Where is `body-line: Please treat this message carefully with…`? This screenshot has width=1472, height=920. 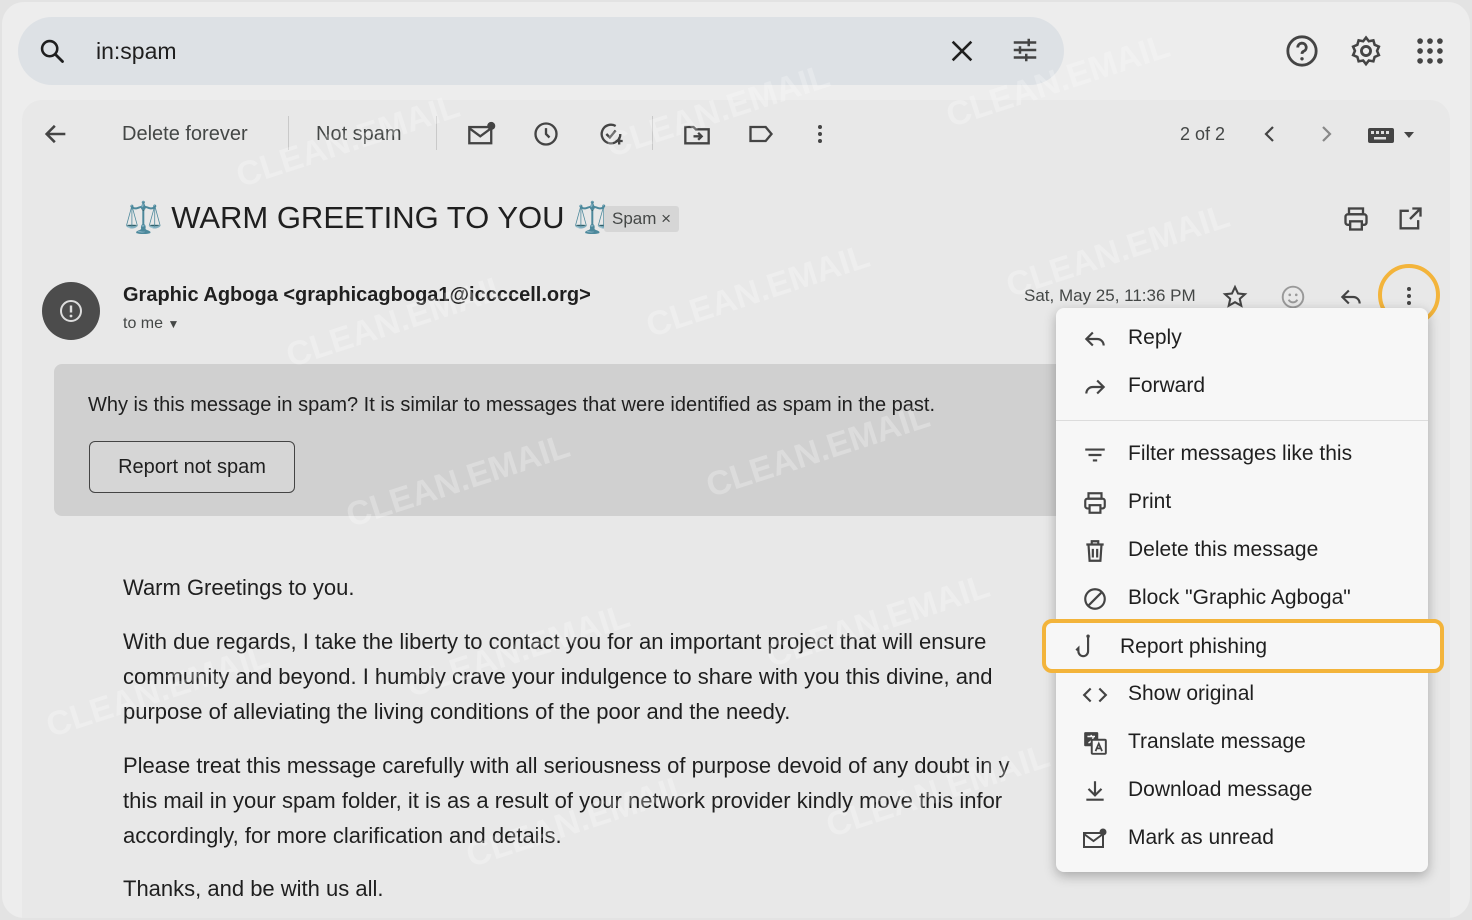
body-line: Please treat this message carefully with… is located at coordinates (566, 765).